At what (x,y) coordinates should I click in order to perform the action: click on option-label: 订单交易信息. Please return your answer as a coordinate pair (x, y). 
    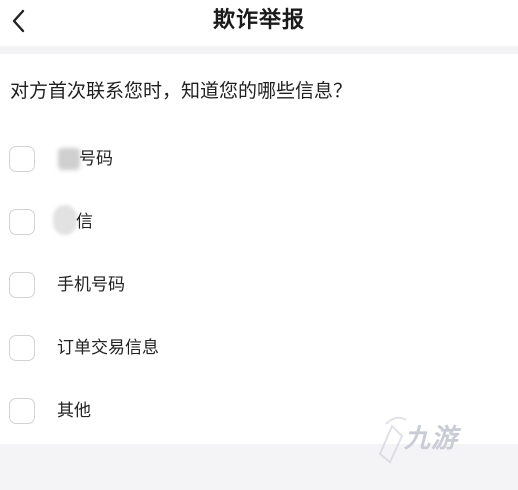
    Looking at the image, I should click on (108, 348).